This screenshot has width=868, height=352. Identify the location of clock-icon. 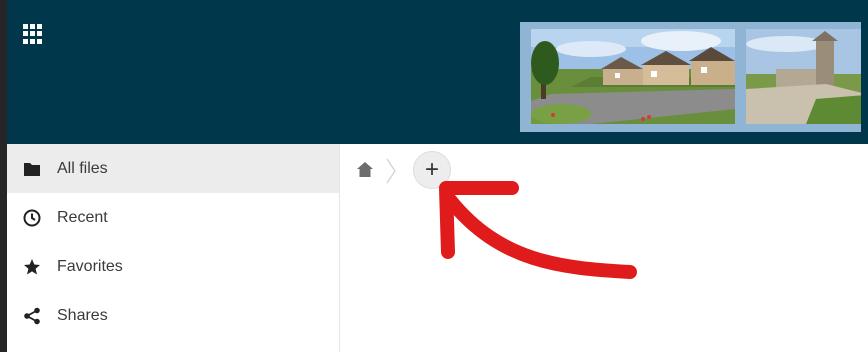
(32, 218).